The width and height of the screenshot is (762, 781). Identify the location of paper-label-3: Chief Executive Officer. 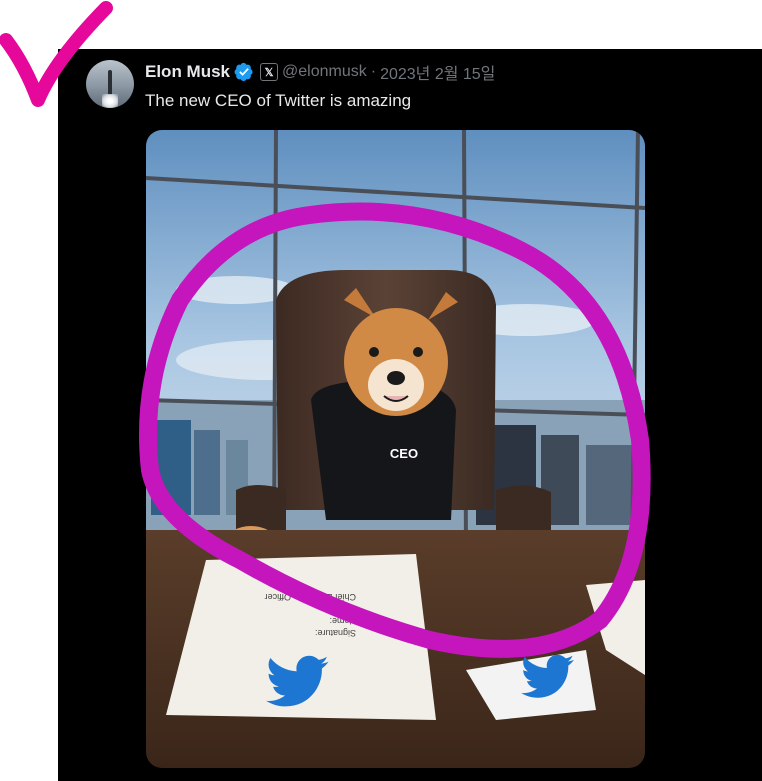
(310, 597).